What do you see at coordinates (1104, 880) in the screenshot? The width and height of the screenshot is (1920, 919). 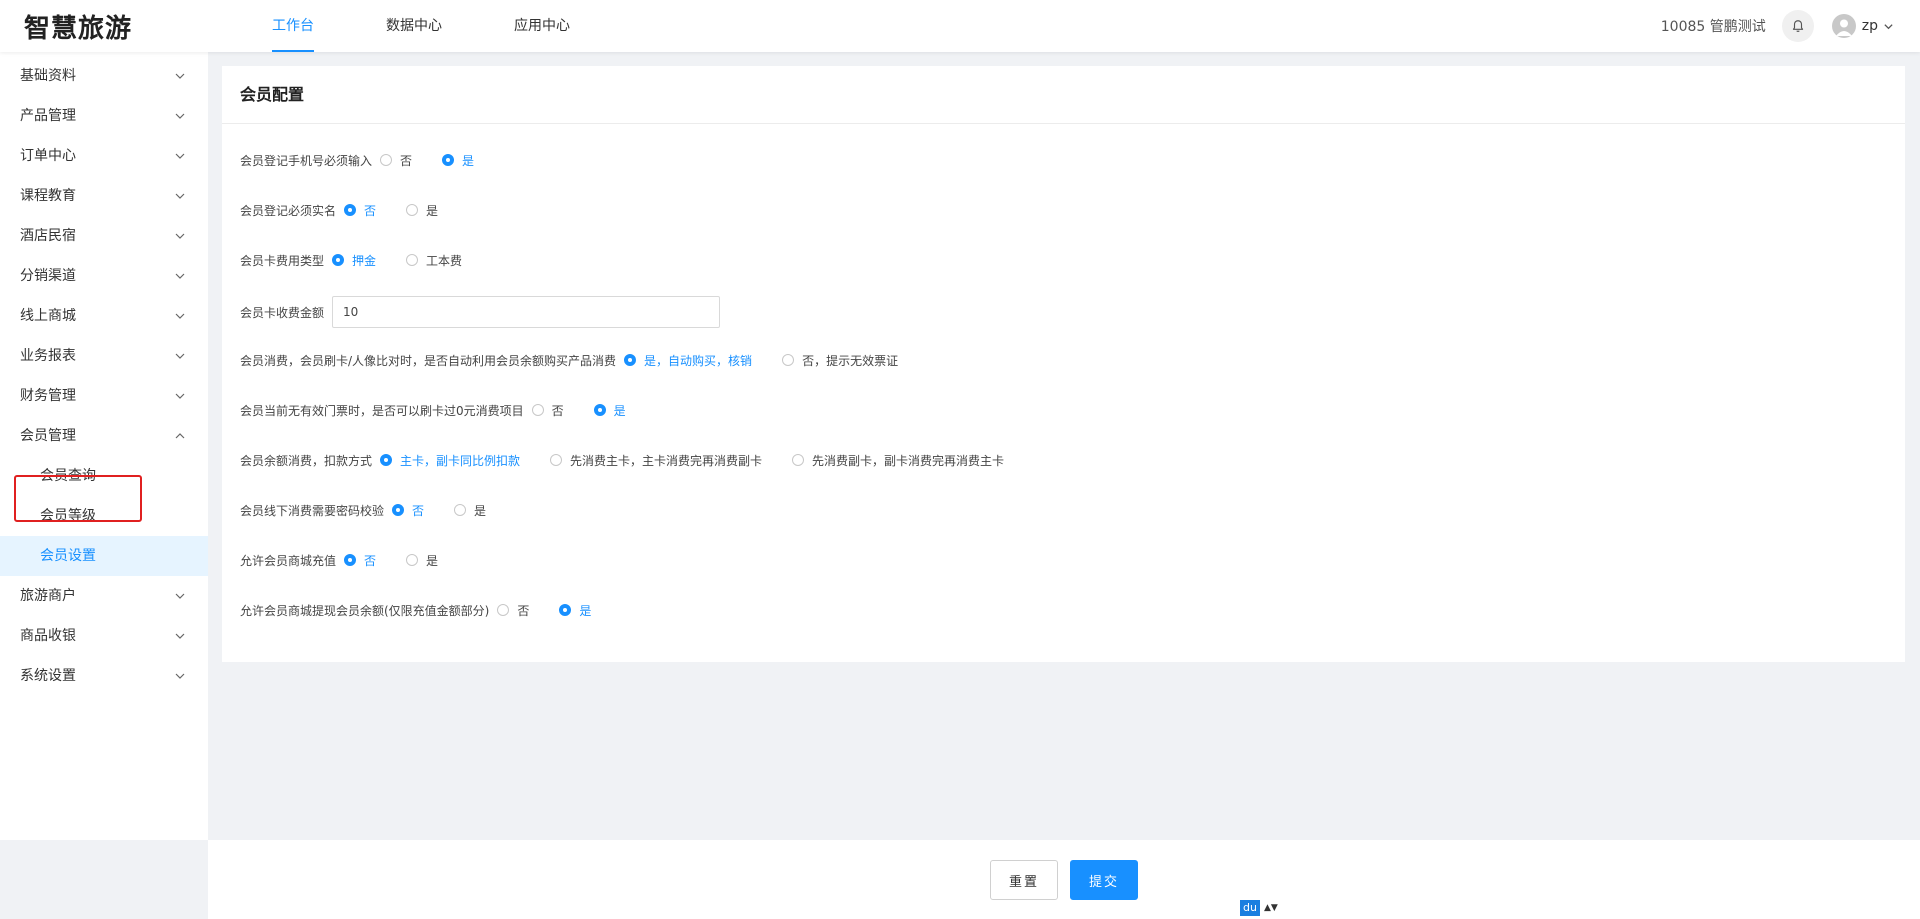 I see `submit-button: 提交` at bounding box center [1104, 880].